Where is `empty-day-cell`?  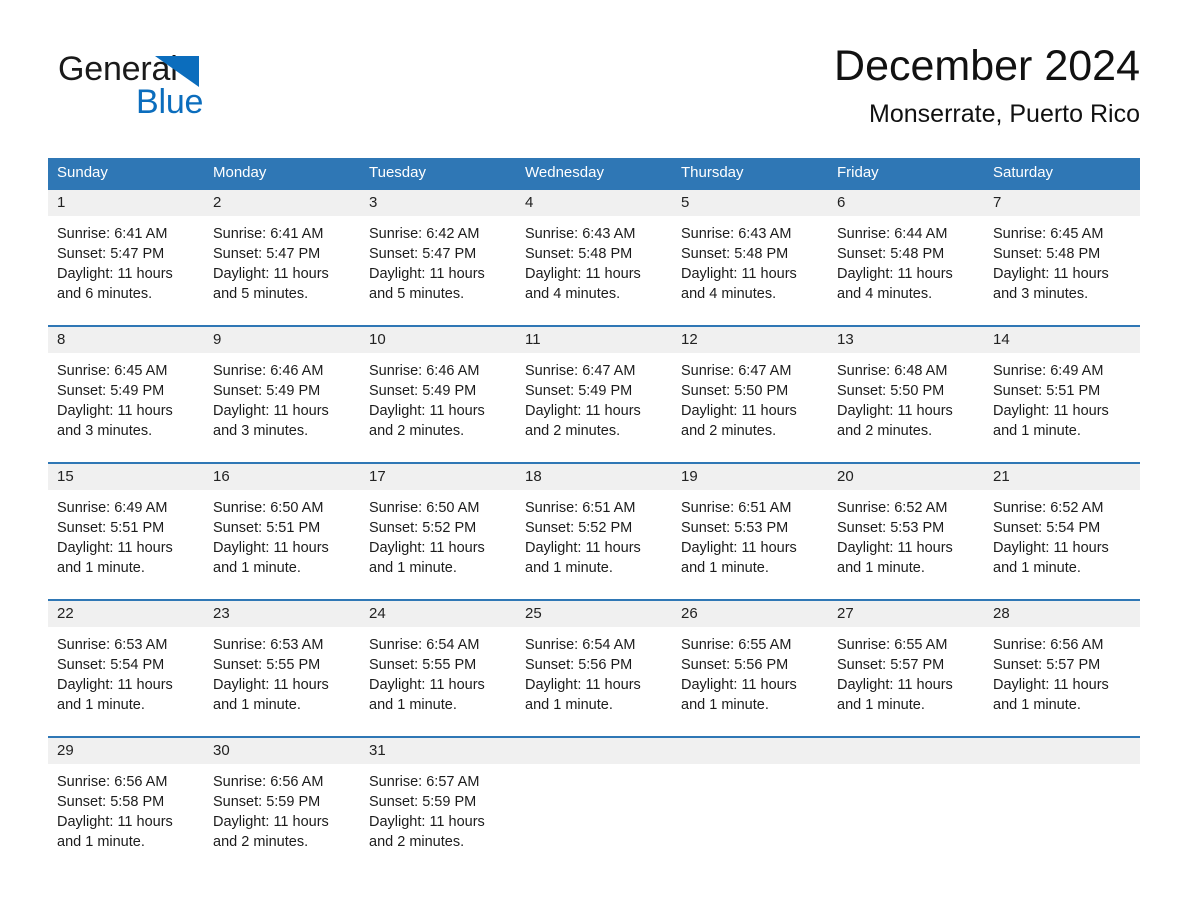 empty-day-cell is located at coordinates (1062, 818).